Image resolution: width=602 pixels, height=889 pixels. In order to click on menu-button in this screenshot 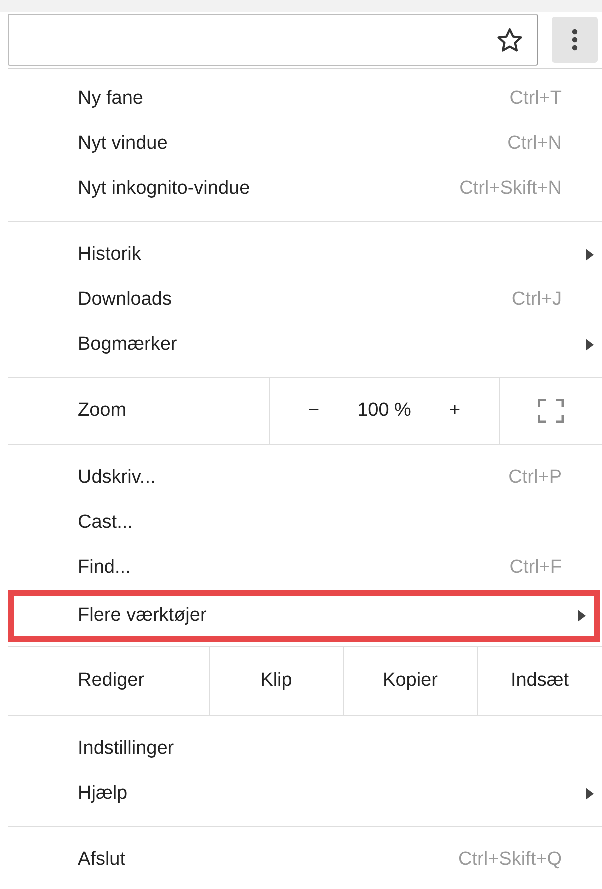, I will do `click(575, 40)`.